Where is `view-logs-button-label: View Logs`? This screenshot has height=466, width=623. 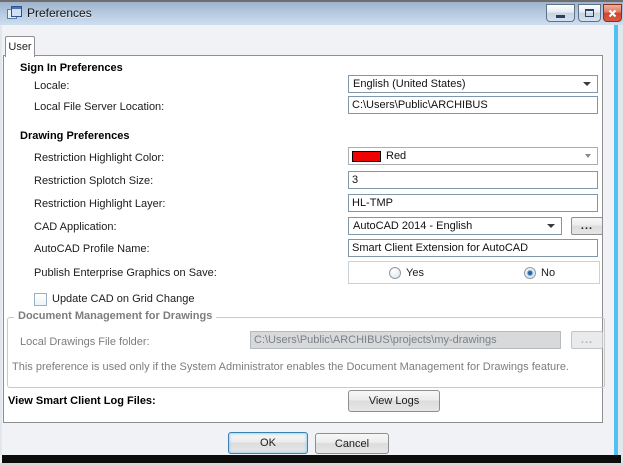 view-logs-button-label: View Logs is located at coordinates (394, 401).